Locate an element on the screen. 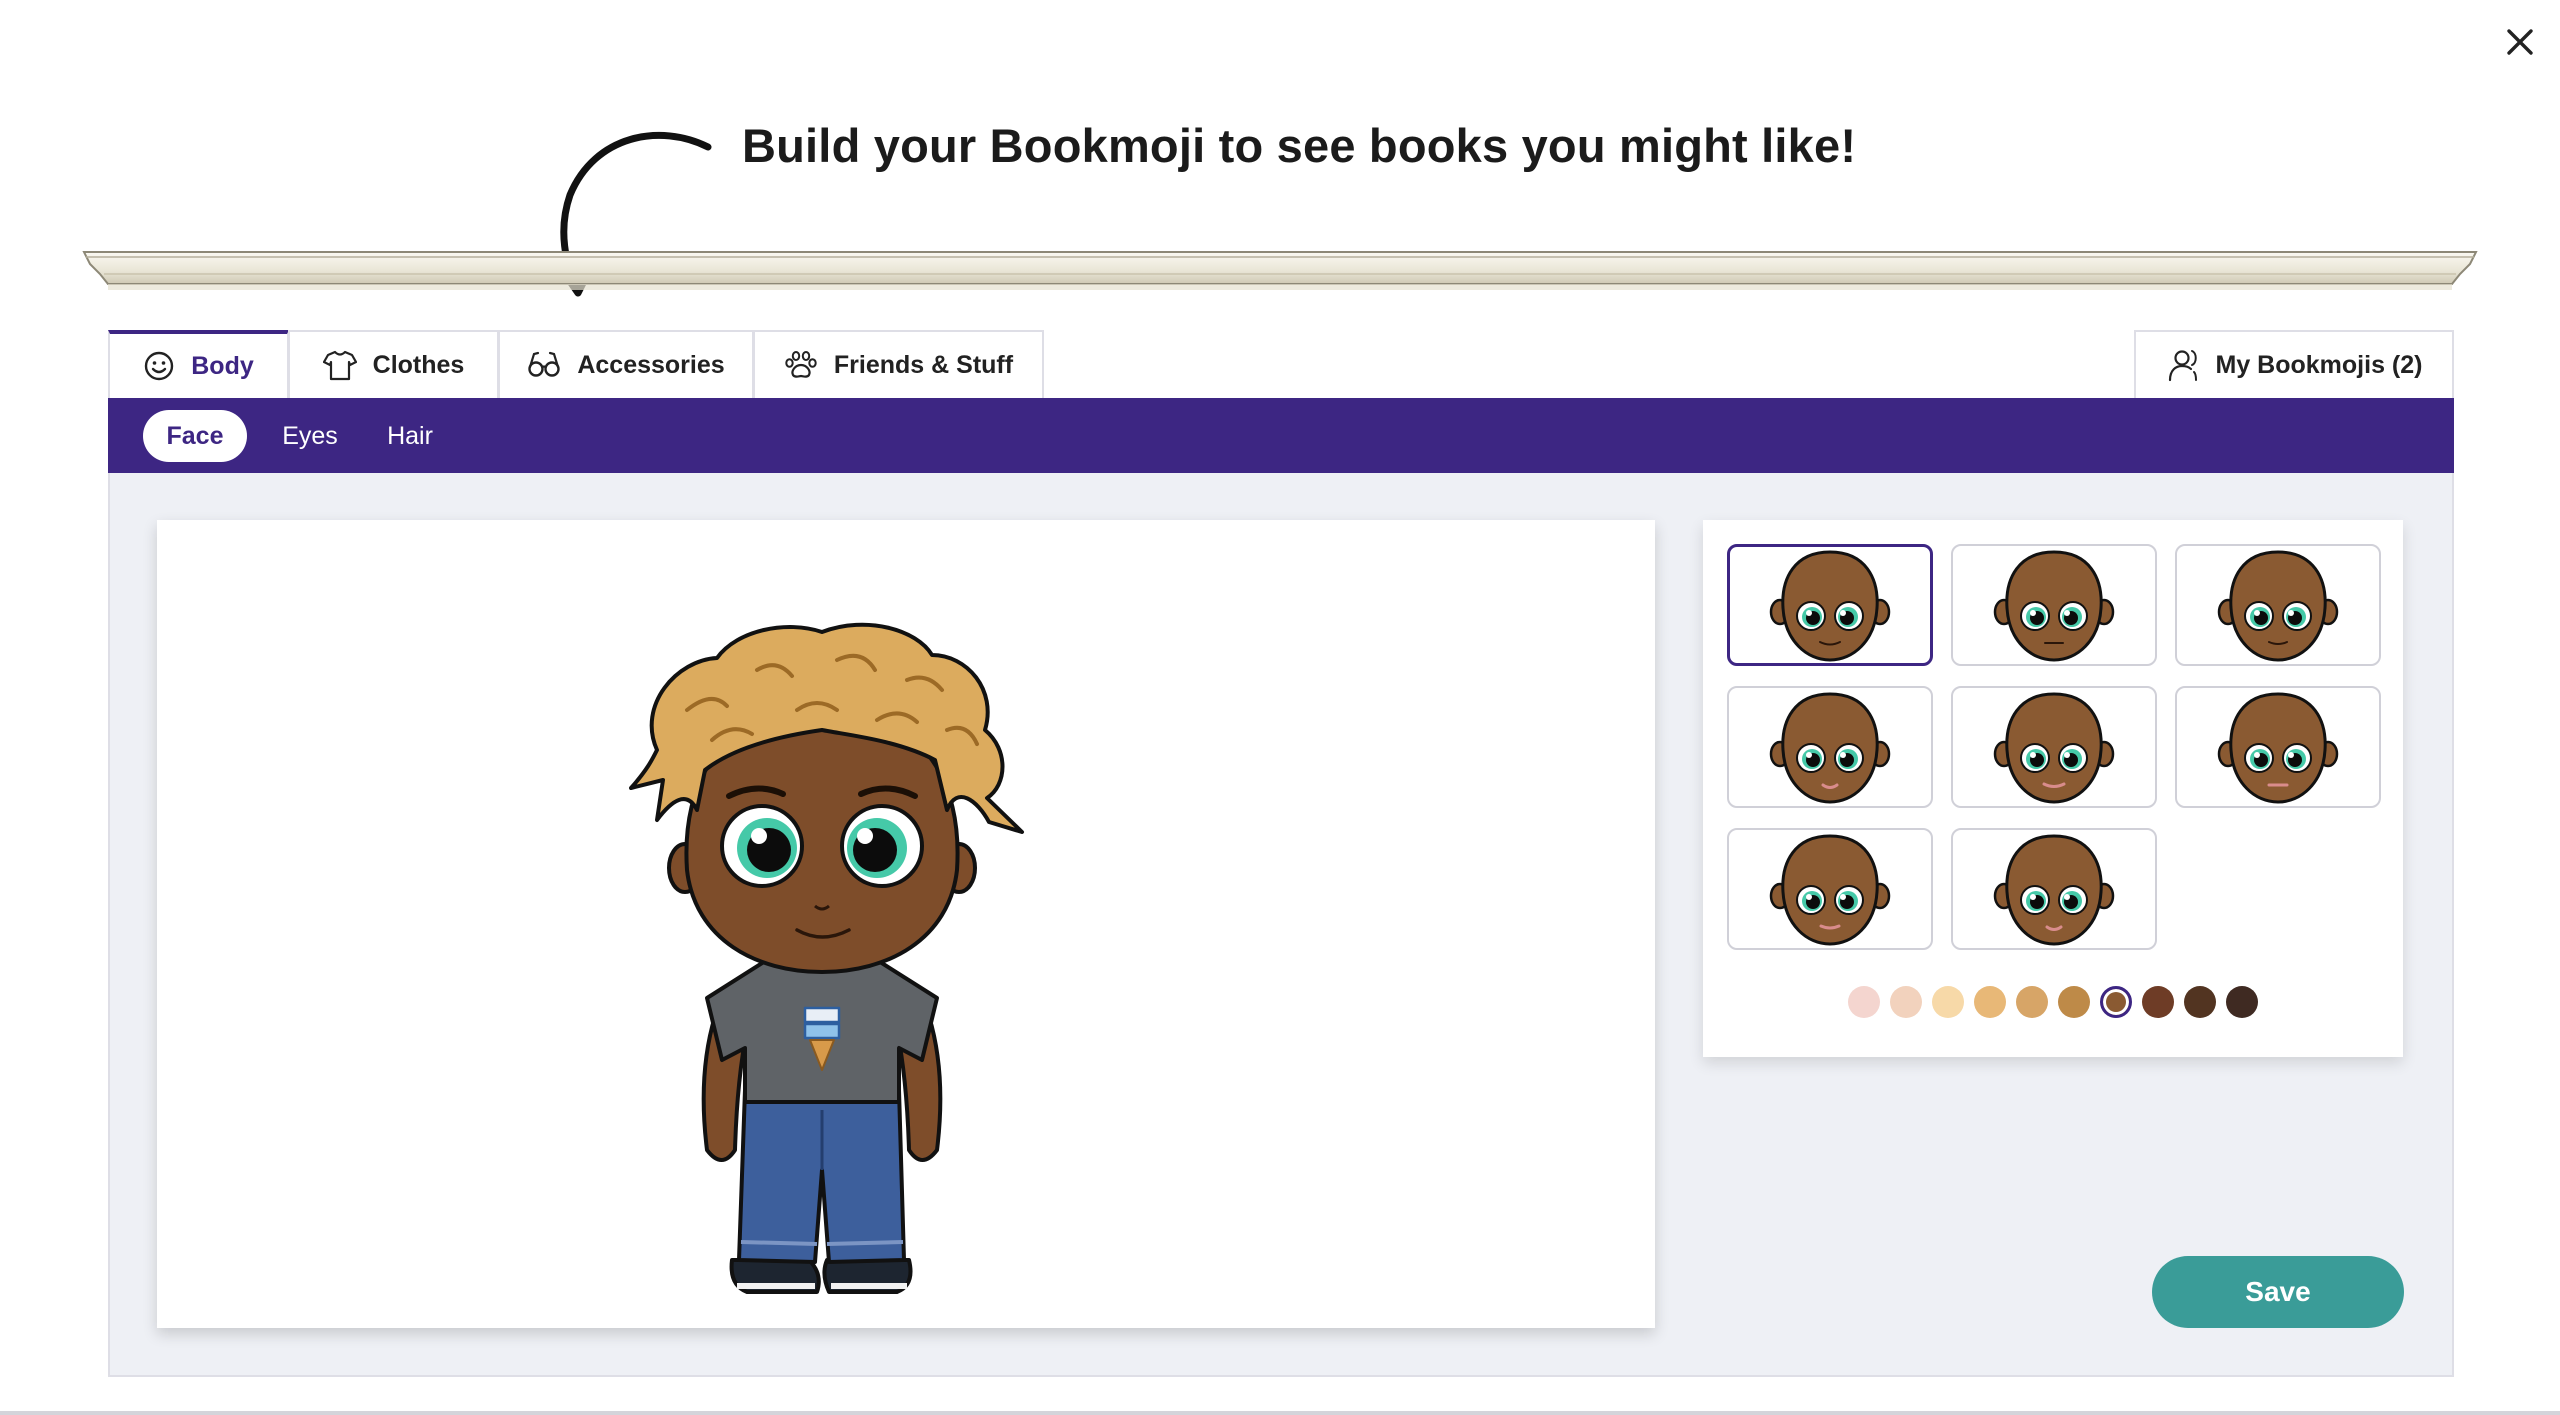  close-button is located at coordinates (2520, 42).